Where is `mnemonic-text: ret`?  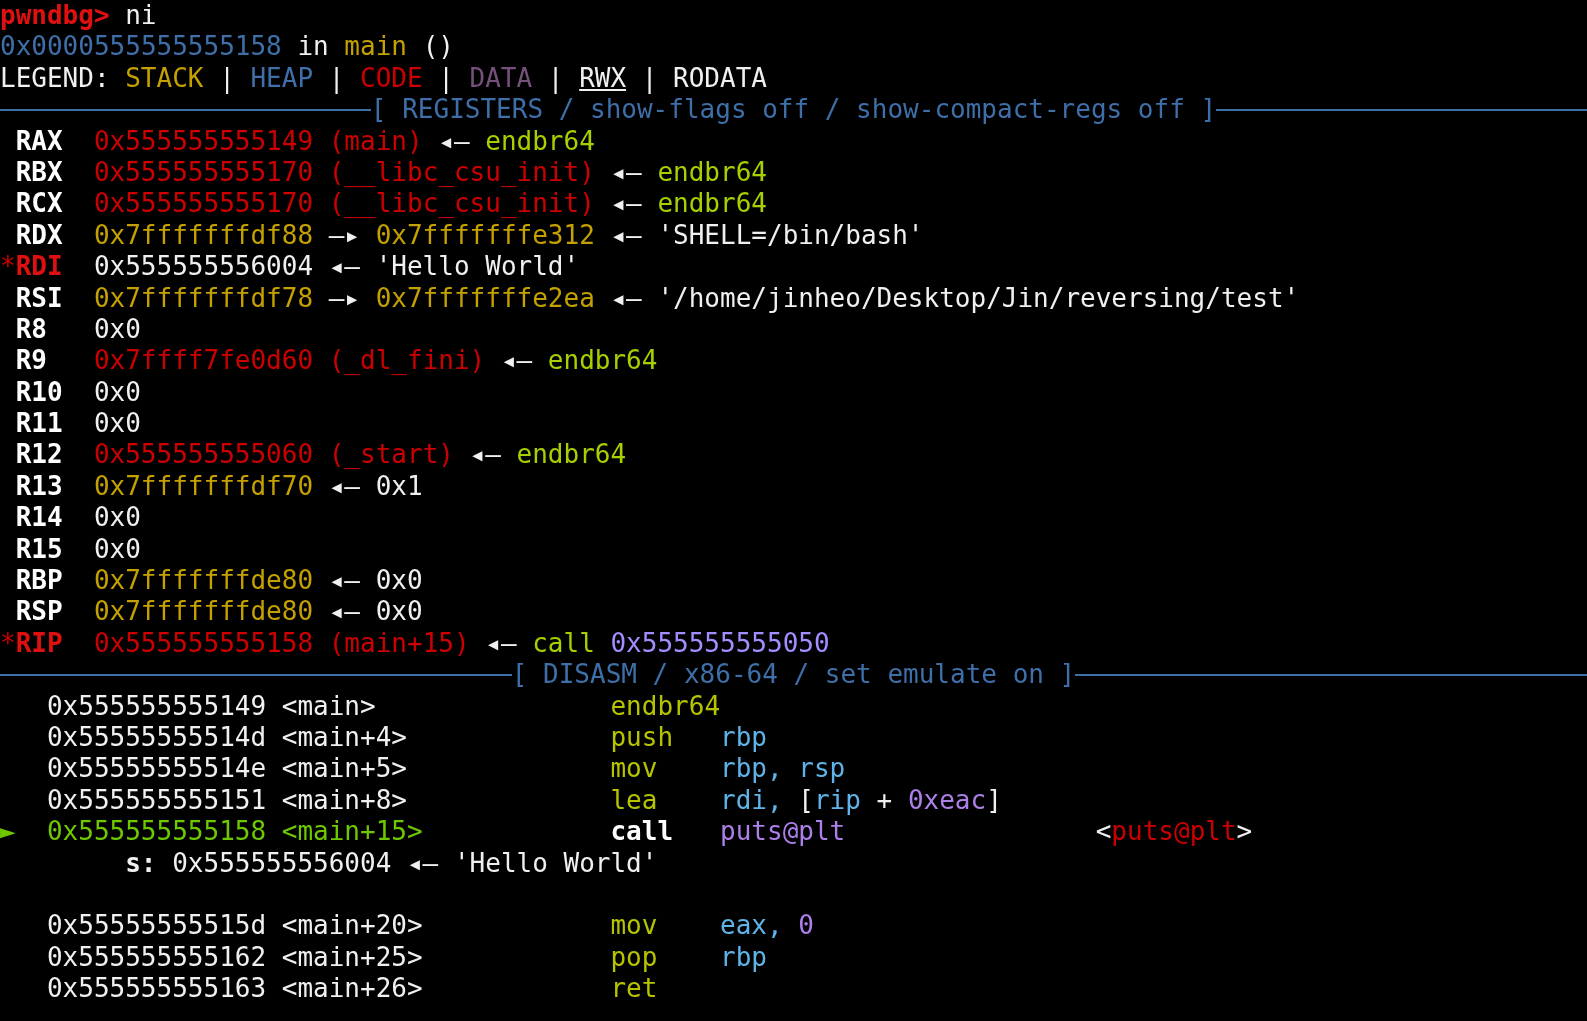 mnemonic-text: ret is located at coordinates (634, 989).